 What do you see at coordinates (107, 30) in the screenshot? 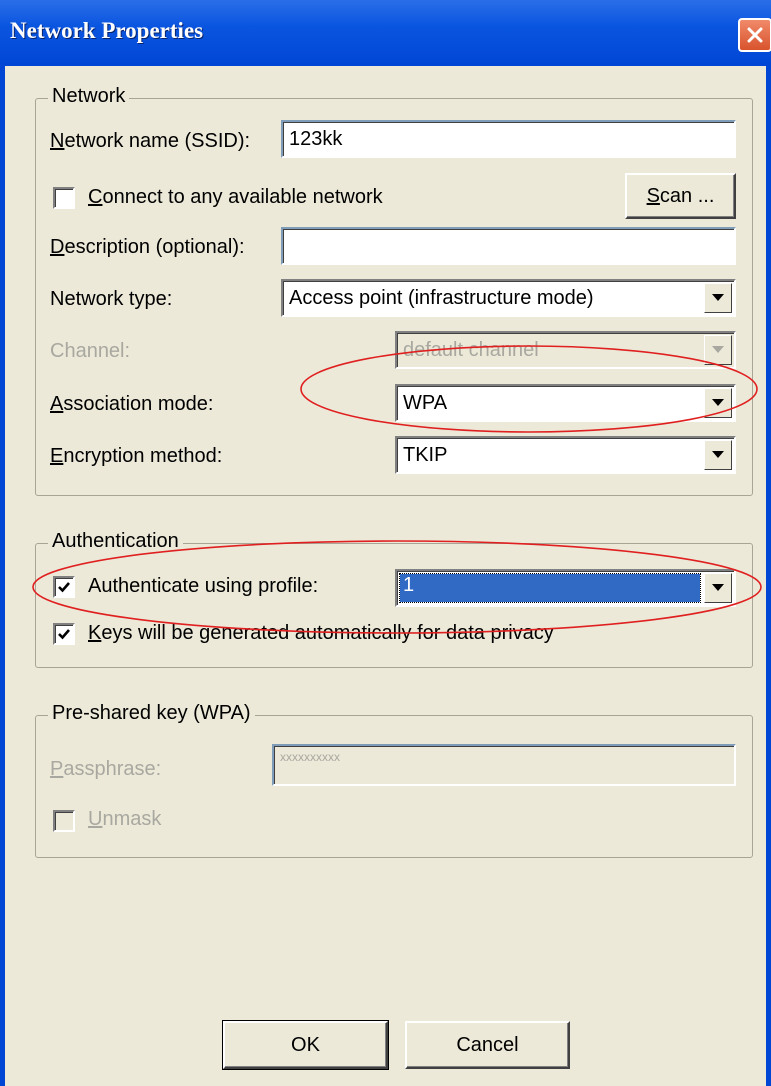
I see `window-title: Network Properties` at bounding box center [107, 30].